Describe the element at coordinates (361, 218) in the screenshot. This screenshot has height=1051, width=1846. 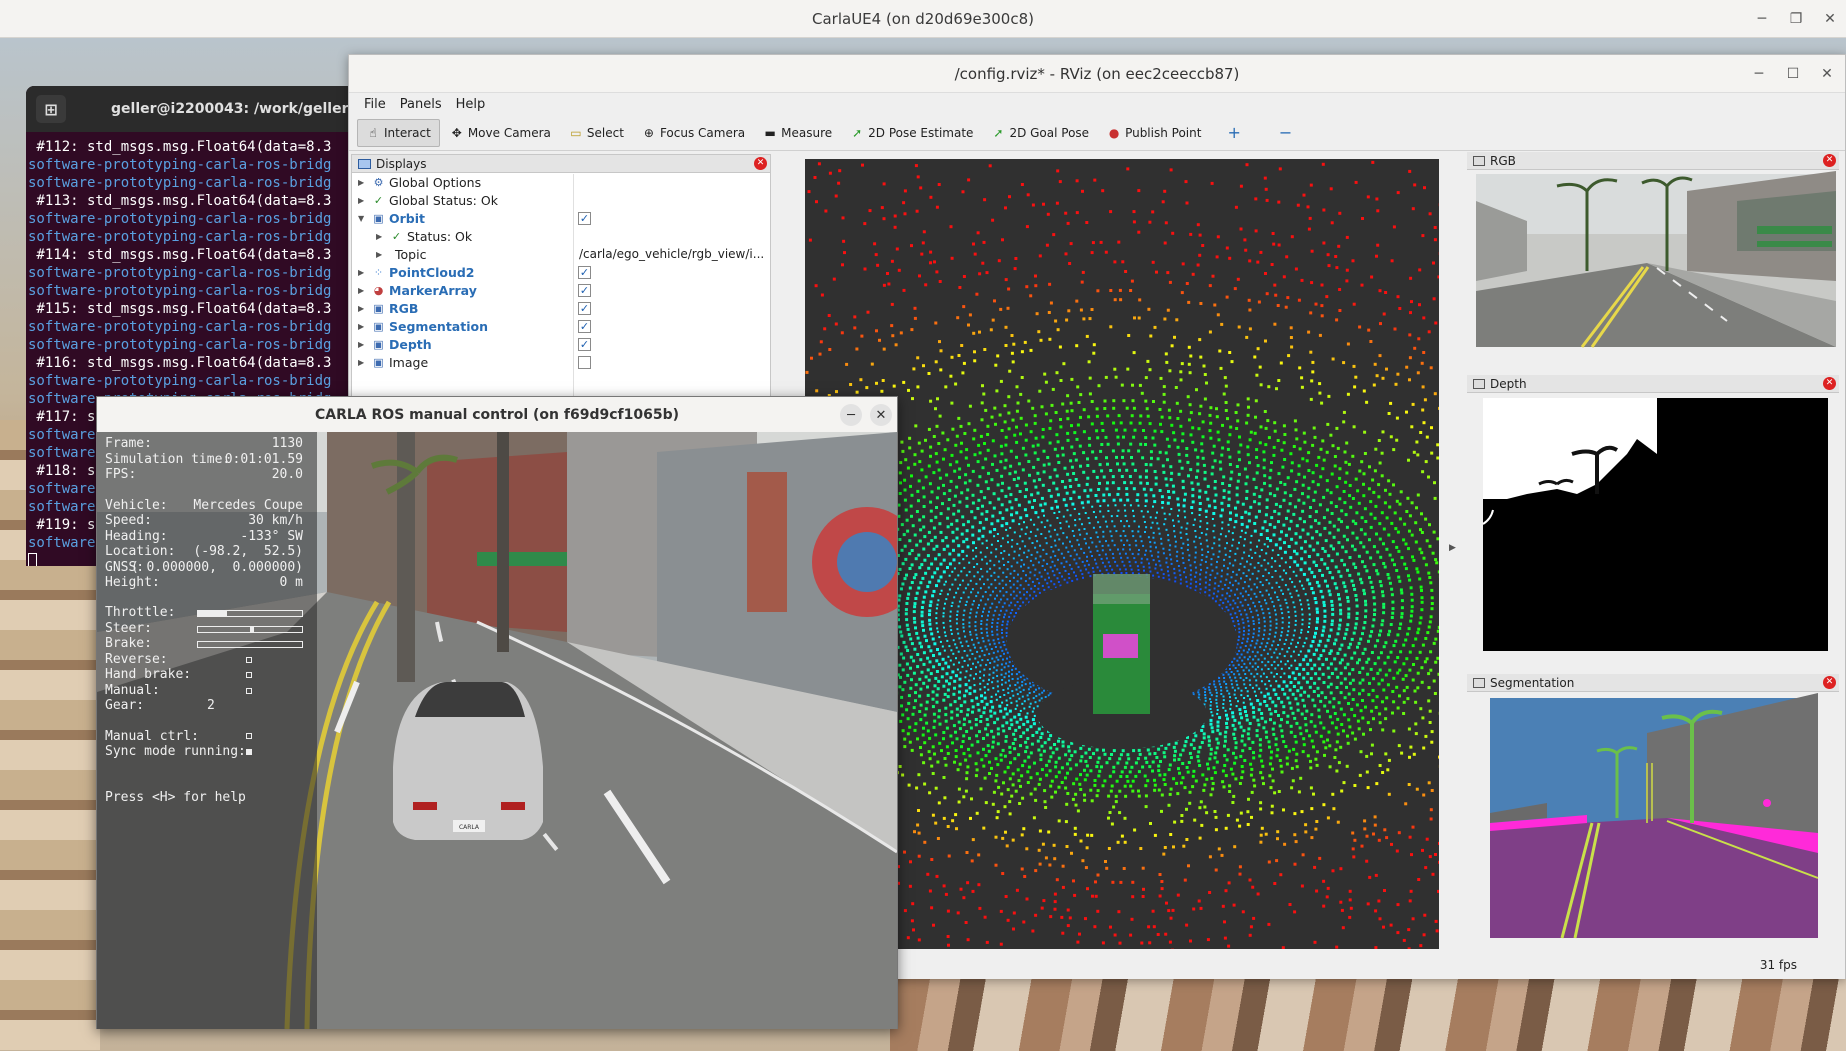
I see `expand-down-icon: ▼` at that location.